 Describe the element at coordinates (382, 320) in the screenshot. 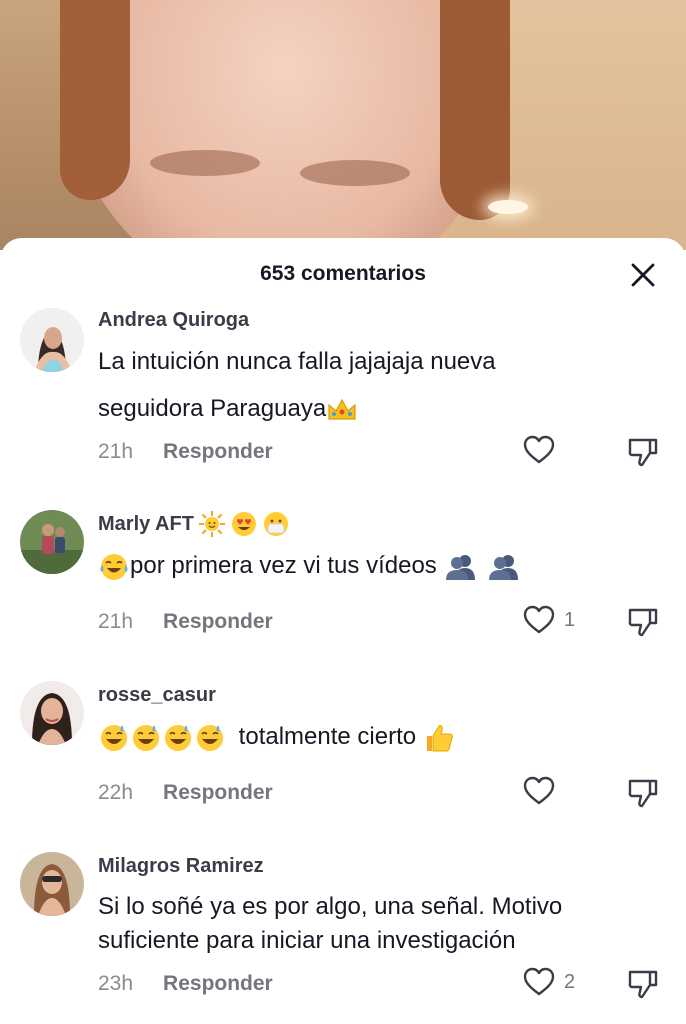

I see `comment-username: Andrea Quiroga` at that location.